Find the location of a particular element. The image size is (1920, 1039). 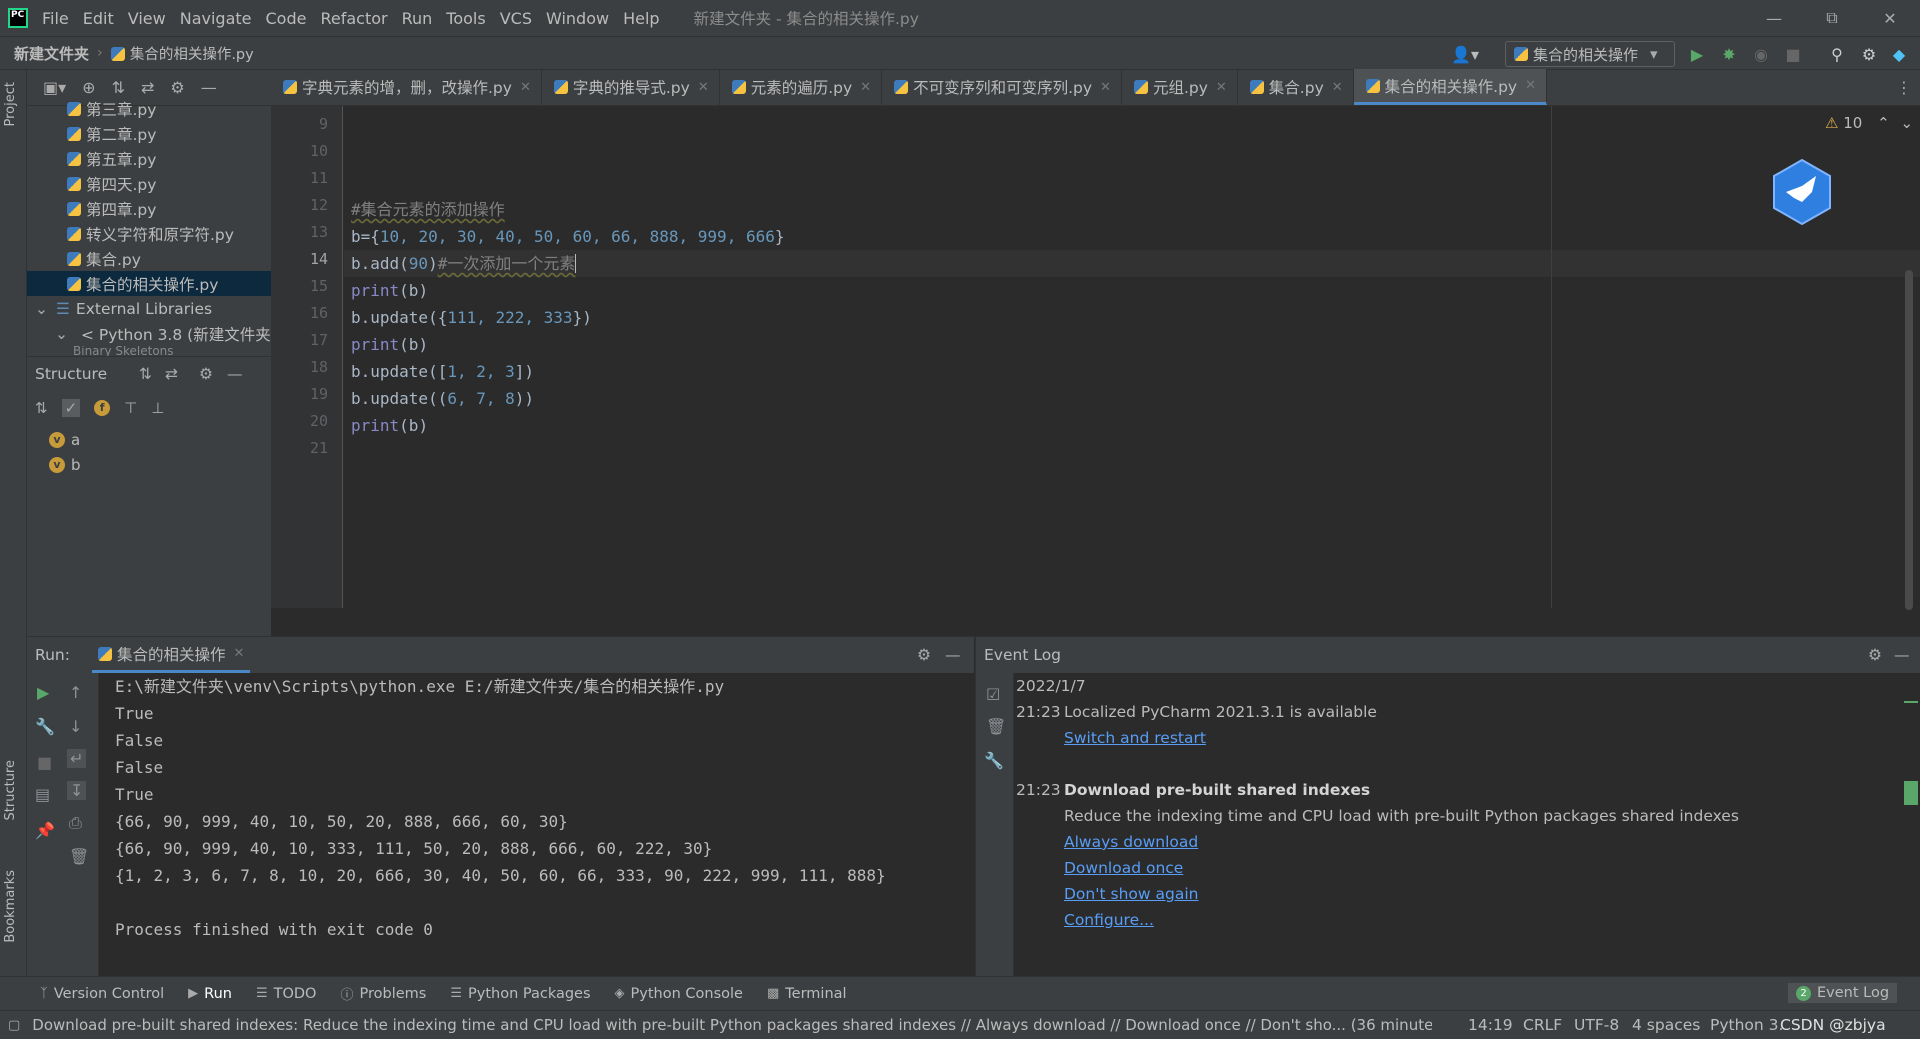

menu-refactor: Refactor is located at coordinates (353, 18).